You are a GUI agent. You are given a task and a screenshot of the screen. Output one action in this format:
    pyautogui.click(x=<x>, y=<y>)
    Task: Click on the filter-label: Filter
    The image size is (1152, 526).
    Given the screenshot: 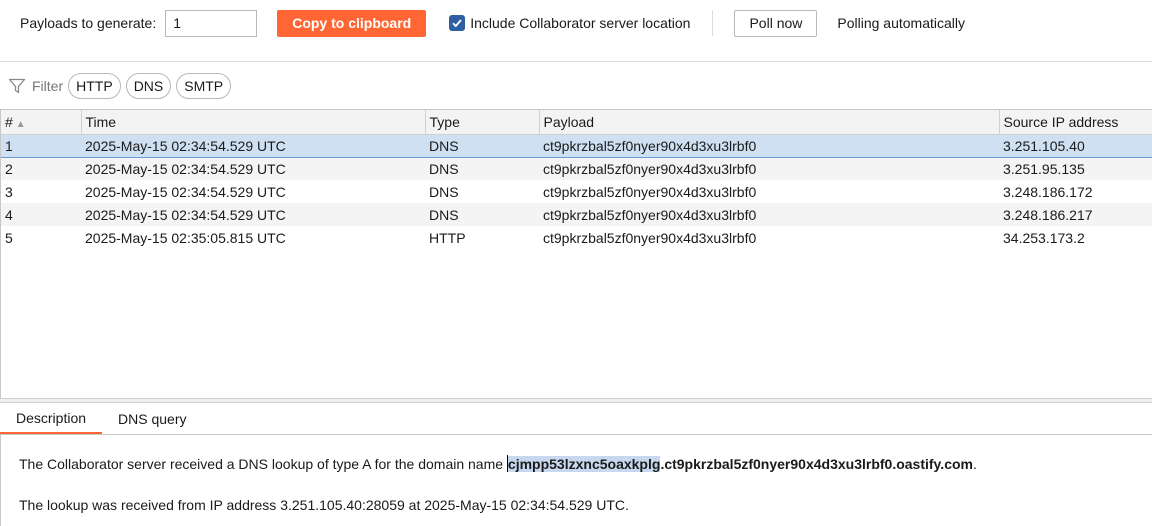 What is the action you would take?
    pyautogui.click(x=48, y=86)
    